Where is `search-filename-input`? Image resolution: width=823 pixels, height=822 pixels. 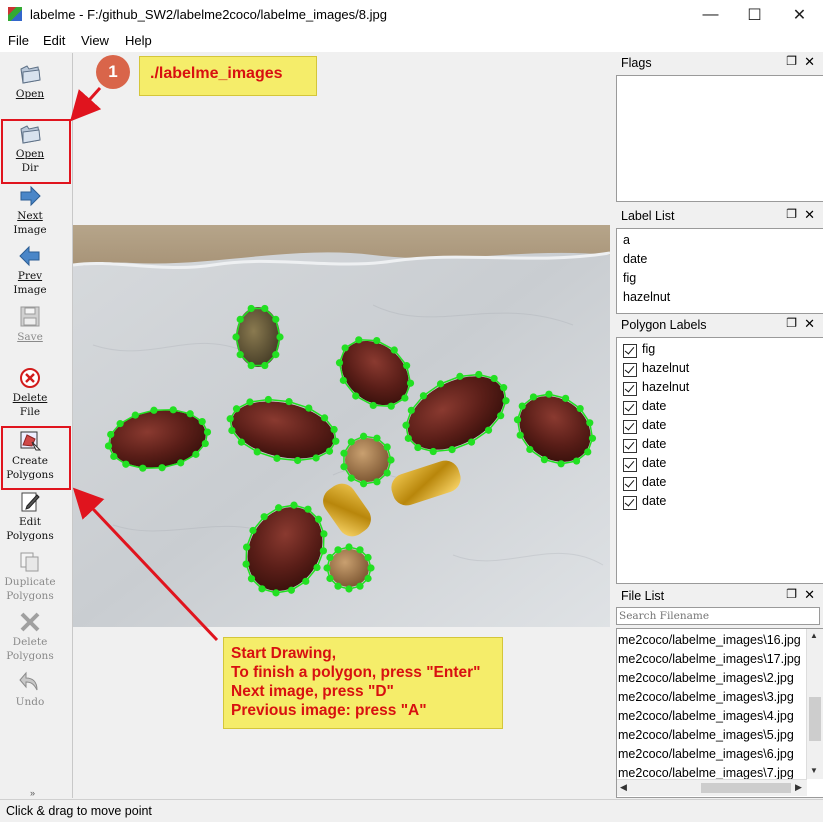 search-filename-input is located at coordinates (718, 616).